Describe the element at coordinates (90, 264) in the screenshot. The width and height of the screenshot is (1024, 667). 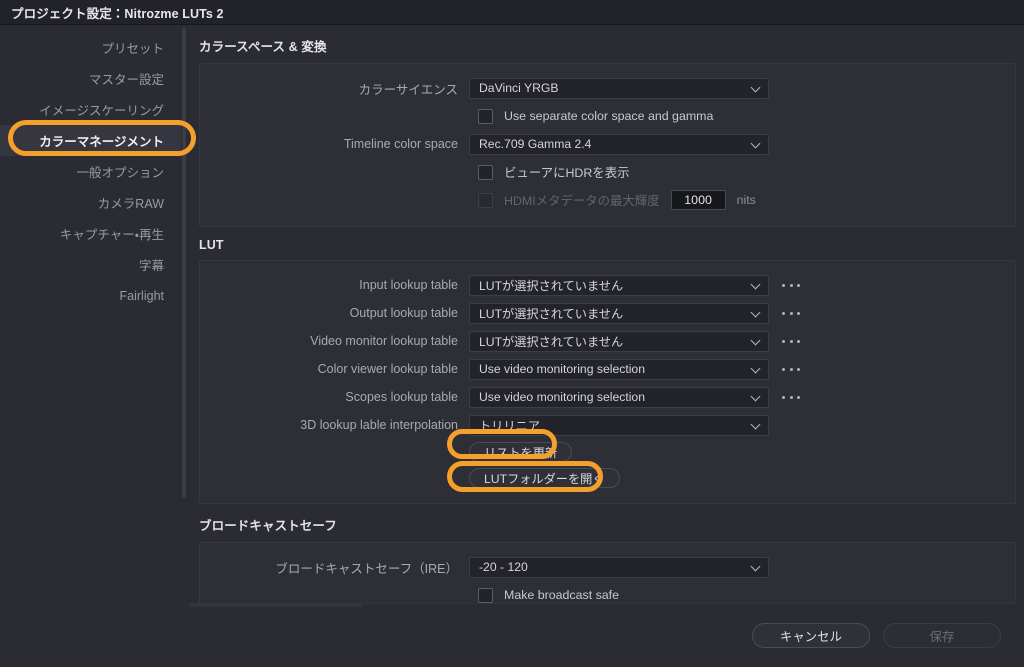
I see `sidebar-item-subtitles: 字幕` at that location.